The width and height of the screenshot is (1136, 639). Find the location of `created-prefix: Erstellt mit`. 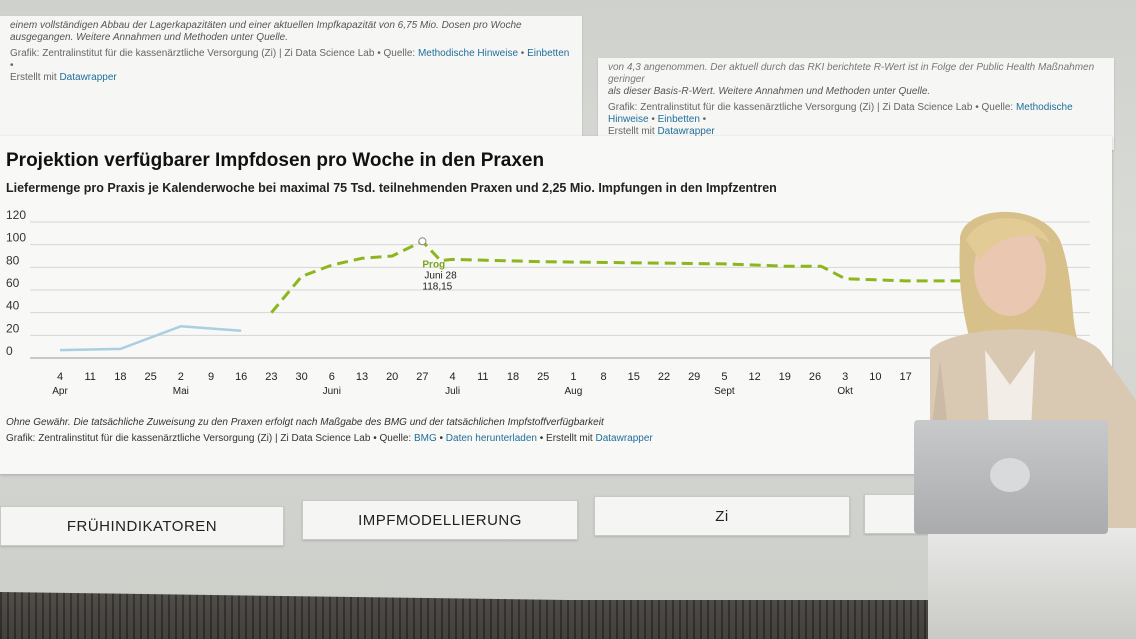

created-prefix: Erstellt mit is located at coordinates (35, 77).